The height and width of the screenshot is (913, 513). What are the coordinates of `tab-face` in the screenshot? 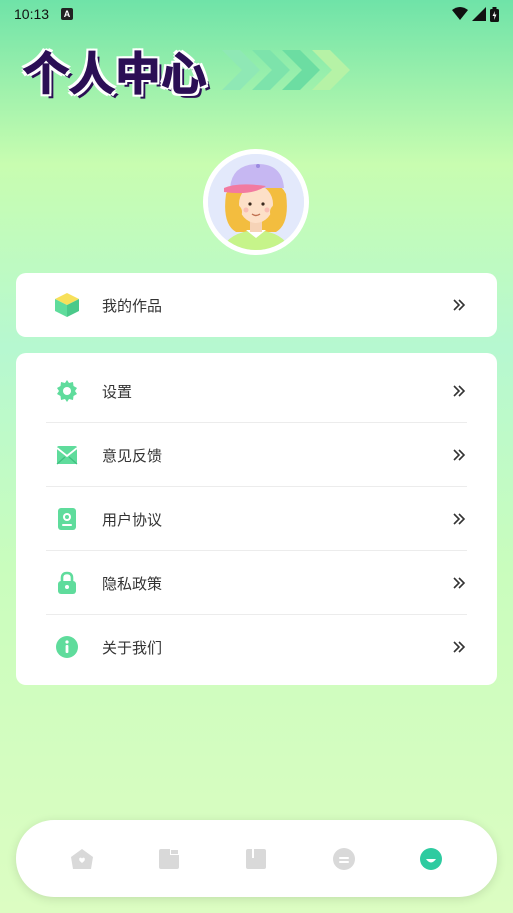 It's located at (344, 859).